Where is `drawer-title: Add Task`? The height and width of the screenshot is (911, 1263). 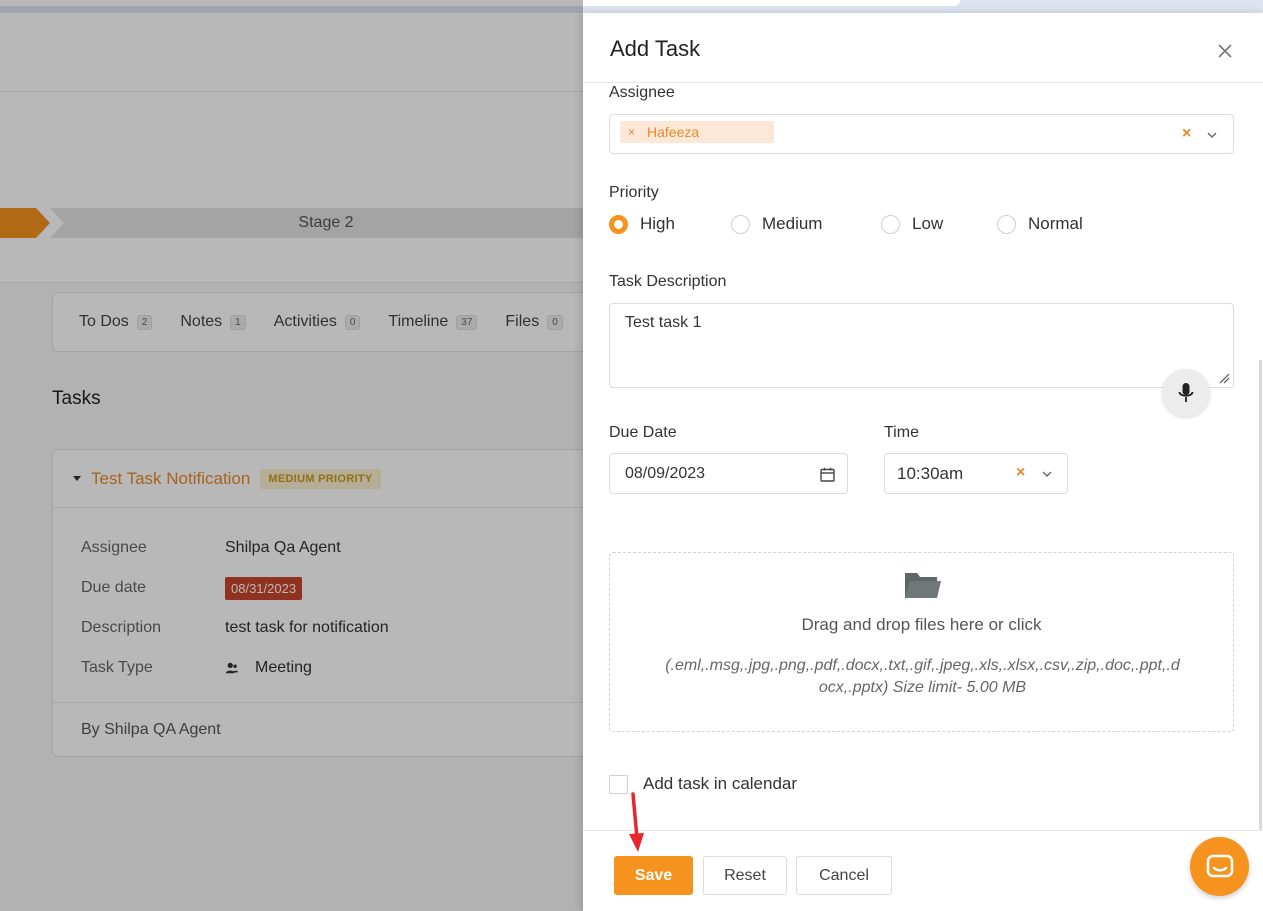 drawer-title: Add Task is located at coordinates (655, 48).